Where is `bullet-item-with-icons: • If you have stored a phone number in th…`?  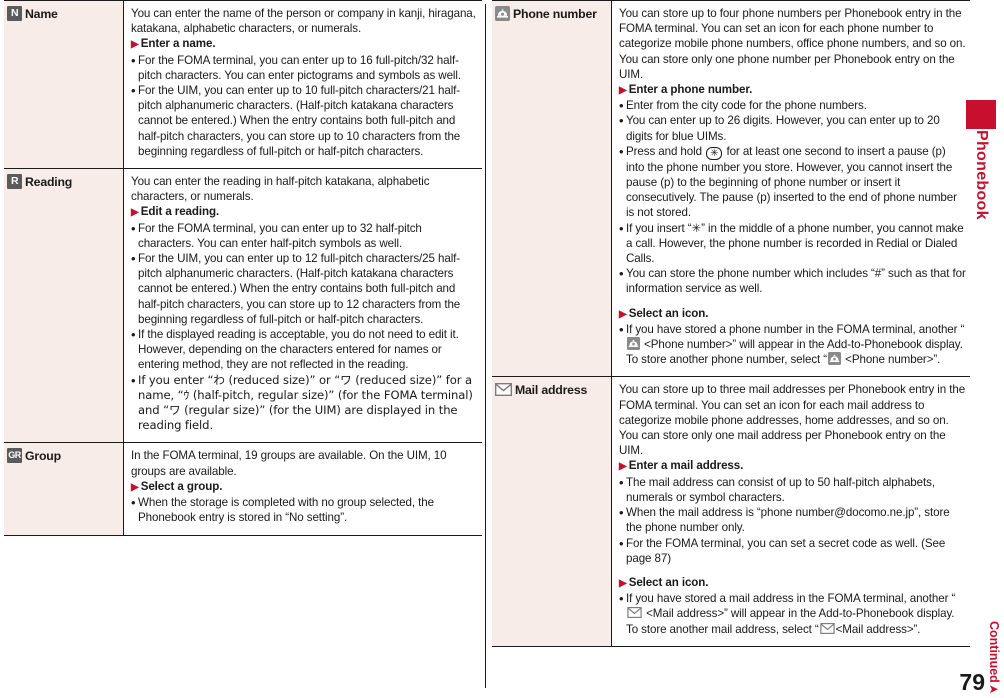
bullet-item-with-icons: • If you have stored a phone number in th… is located at coordinates (792, 344).